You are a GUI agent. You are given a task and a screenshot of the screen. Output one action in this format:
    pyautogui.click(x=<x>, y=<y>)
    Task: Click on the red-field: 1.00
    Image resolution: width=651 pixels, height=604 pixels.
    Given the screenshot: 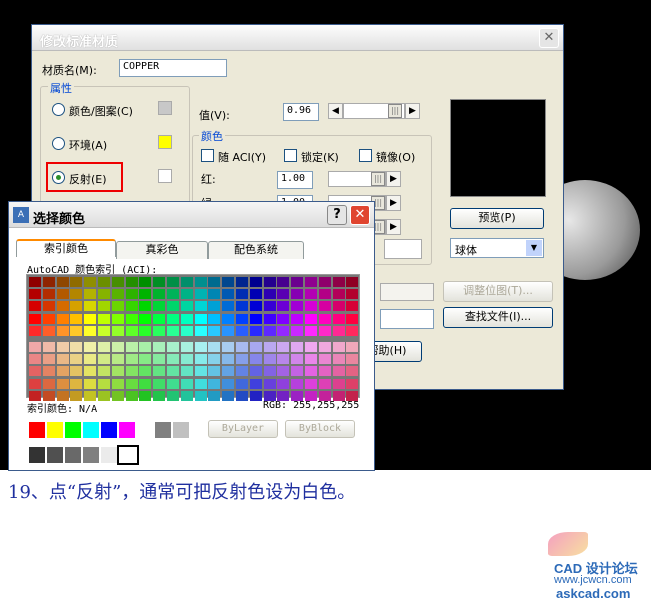 What is the action you would take?
    pyautogui.click(x=295, y=180)
    